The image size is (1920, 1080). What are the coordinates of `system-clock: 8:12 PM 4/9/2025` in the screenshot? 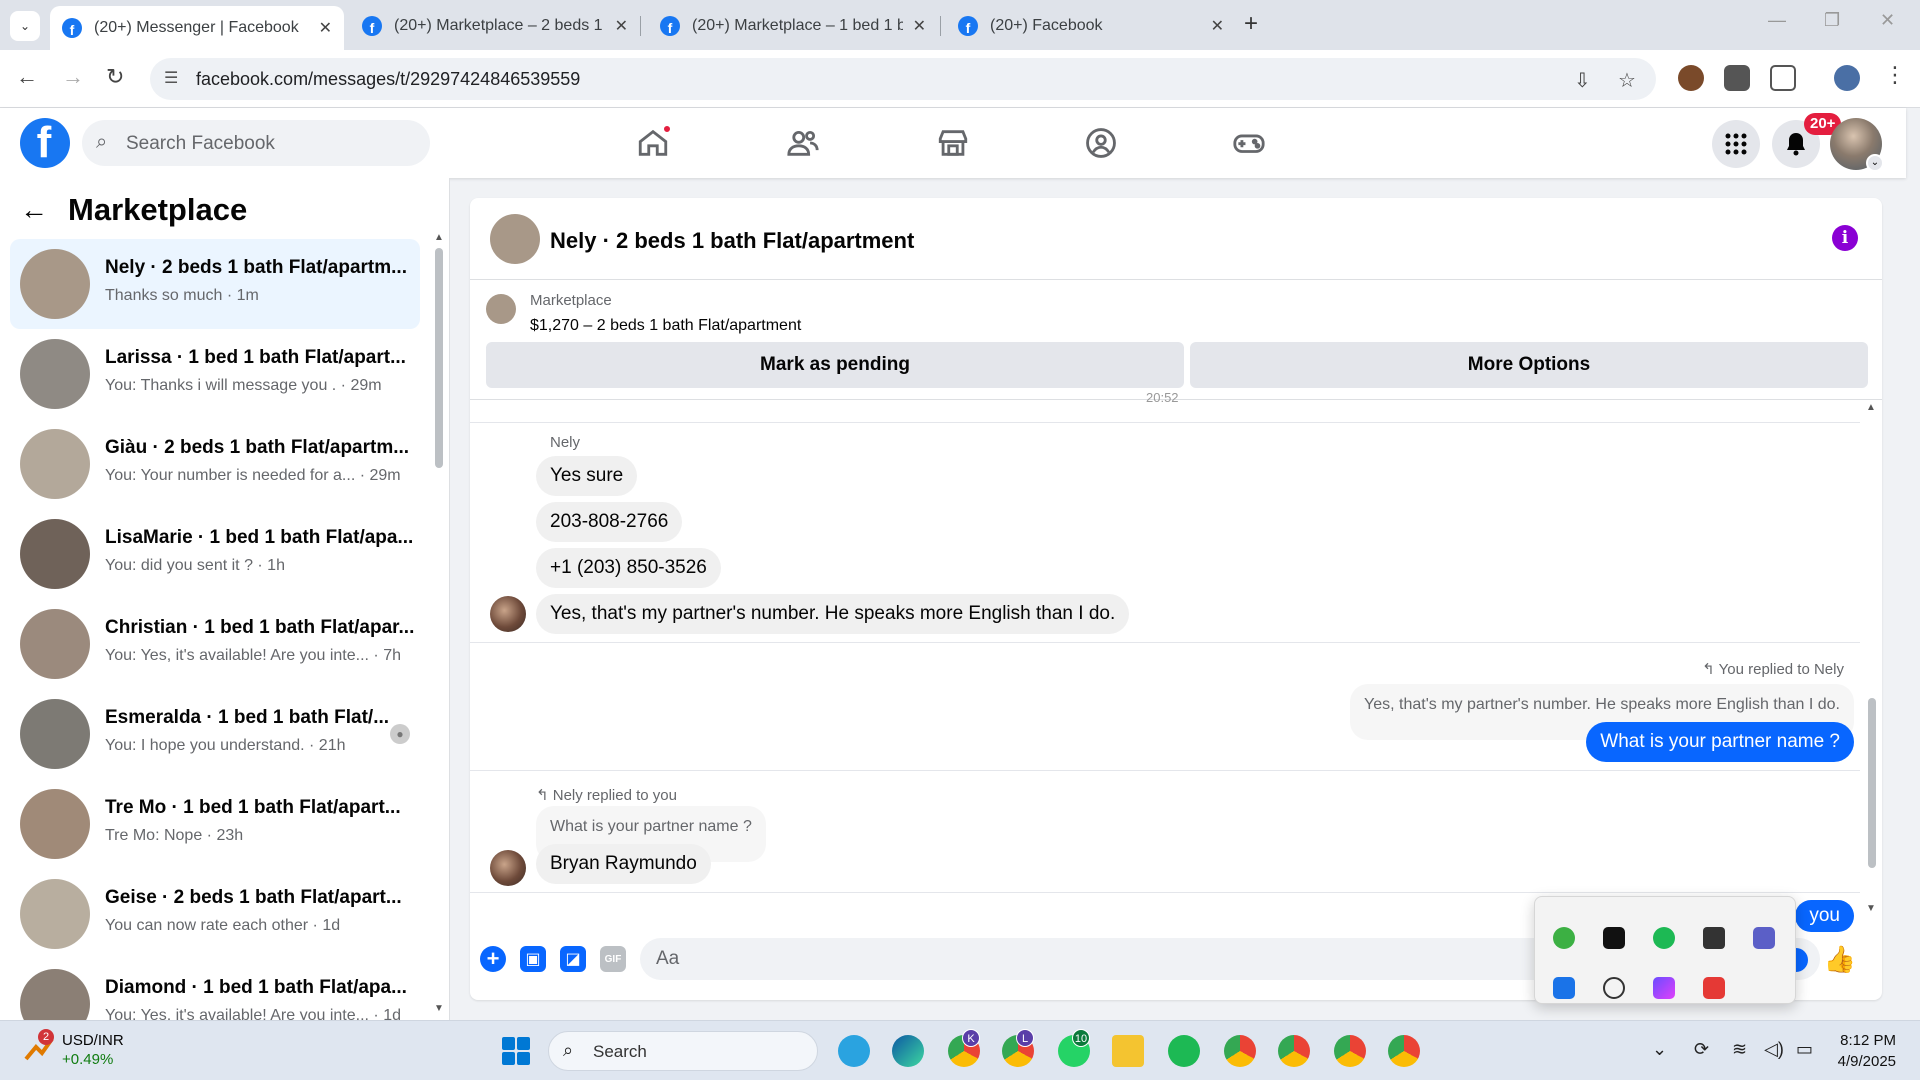 It's located at (1867, 1051).